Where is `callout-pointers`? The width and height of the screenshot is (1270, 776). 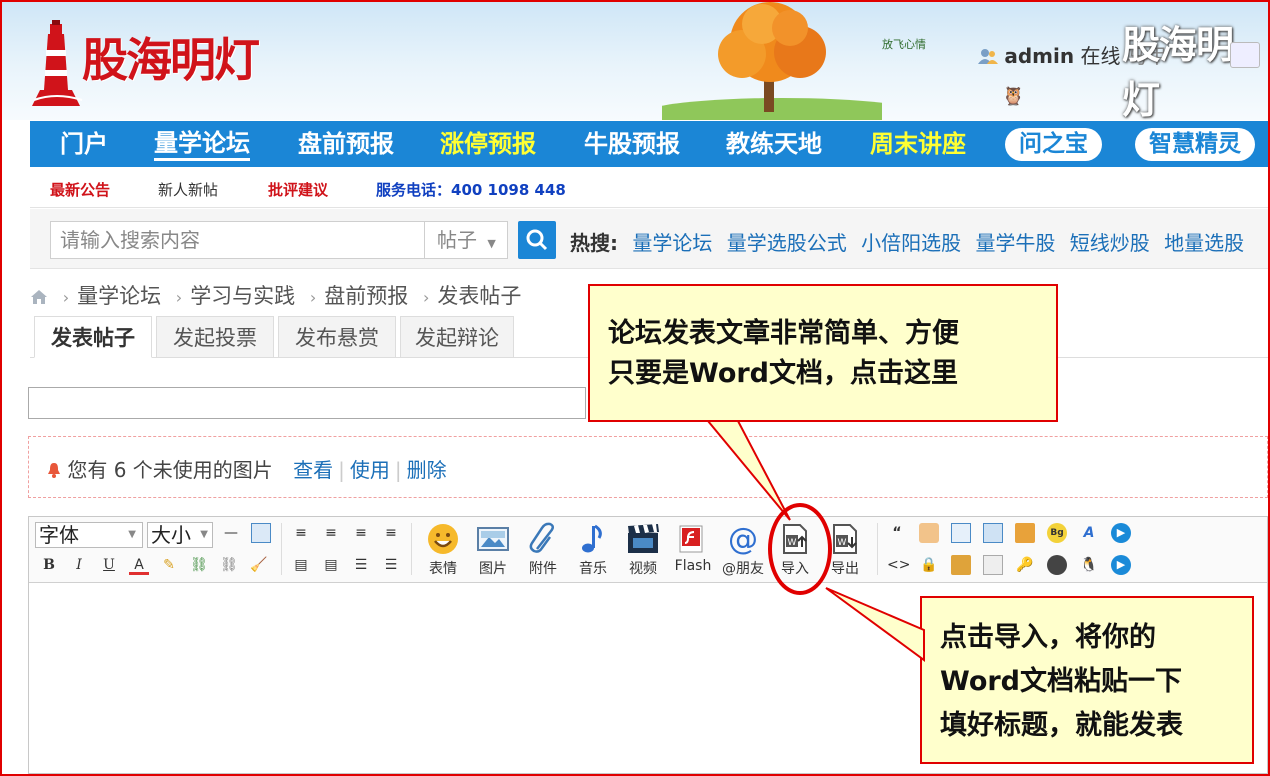
callout-pointers is located at coordinates (815, 541).